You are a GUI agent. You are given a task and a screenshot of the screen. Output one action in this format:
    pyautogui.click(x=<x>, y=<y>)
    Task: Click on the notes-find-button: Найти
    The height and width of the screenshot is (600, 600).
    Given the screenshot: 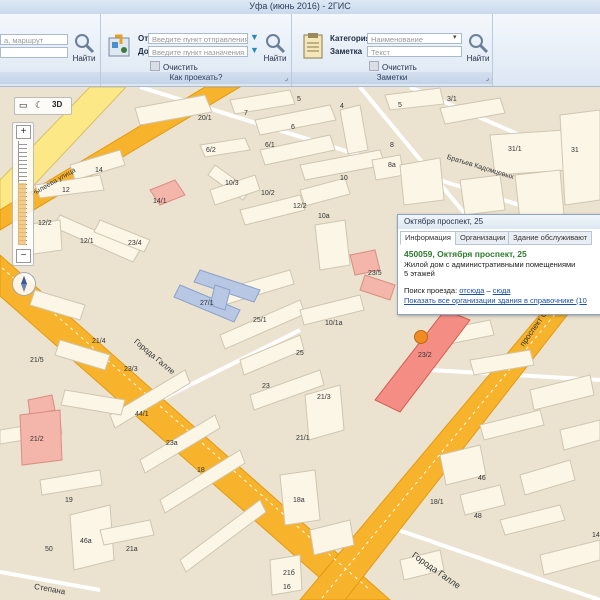 What is the action you would take?
    pyautogui.click(x=478, y=49)
    